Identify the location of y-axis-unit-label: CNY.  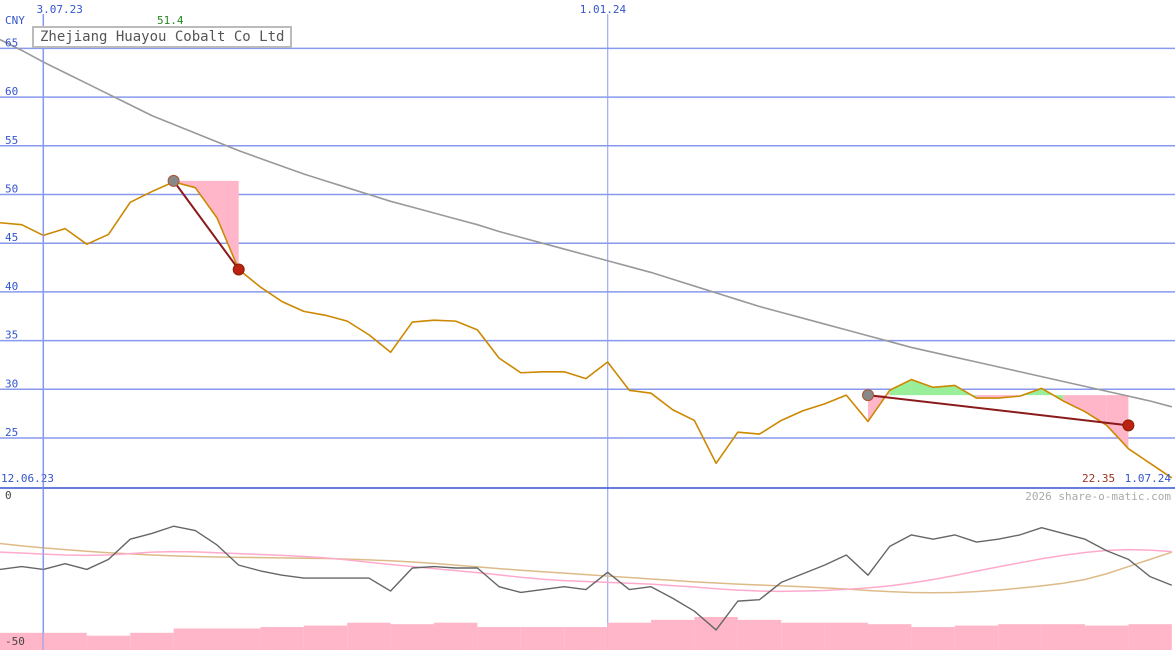
(15, 20).